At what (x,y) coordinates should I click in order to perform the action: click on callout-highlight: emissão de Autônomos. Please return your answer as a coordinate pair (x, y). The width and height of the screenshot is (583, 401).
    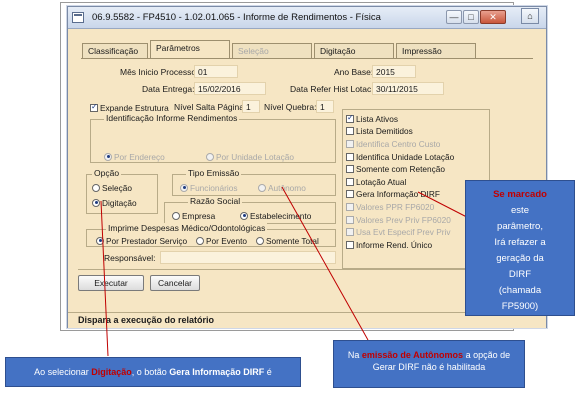
    Looking at the image, I should click on (412, 355).